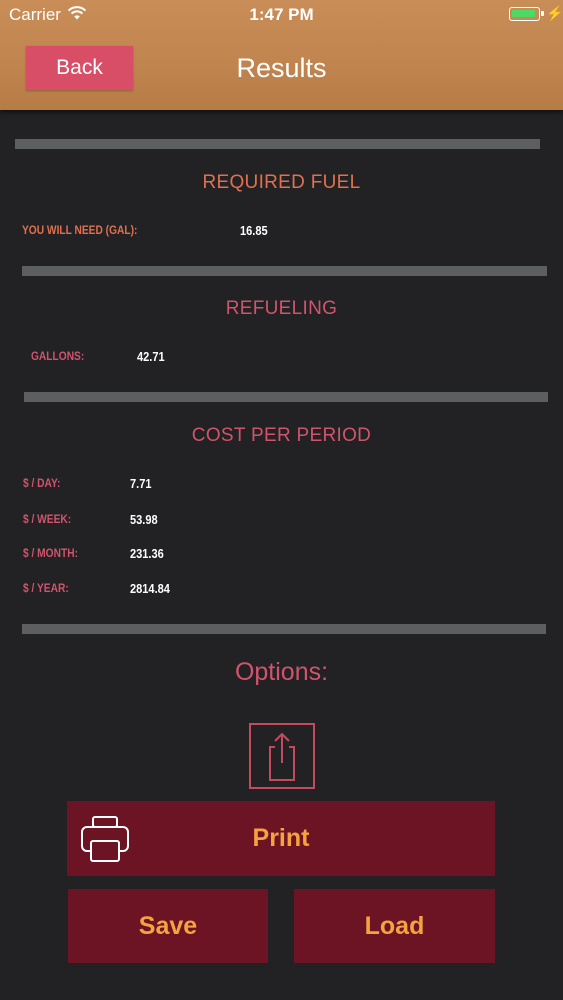 The height and width of the screenshot is (1000, 563). I want to click on battery-icon, so click(526, 14).